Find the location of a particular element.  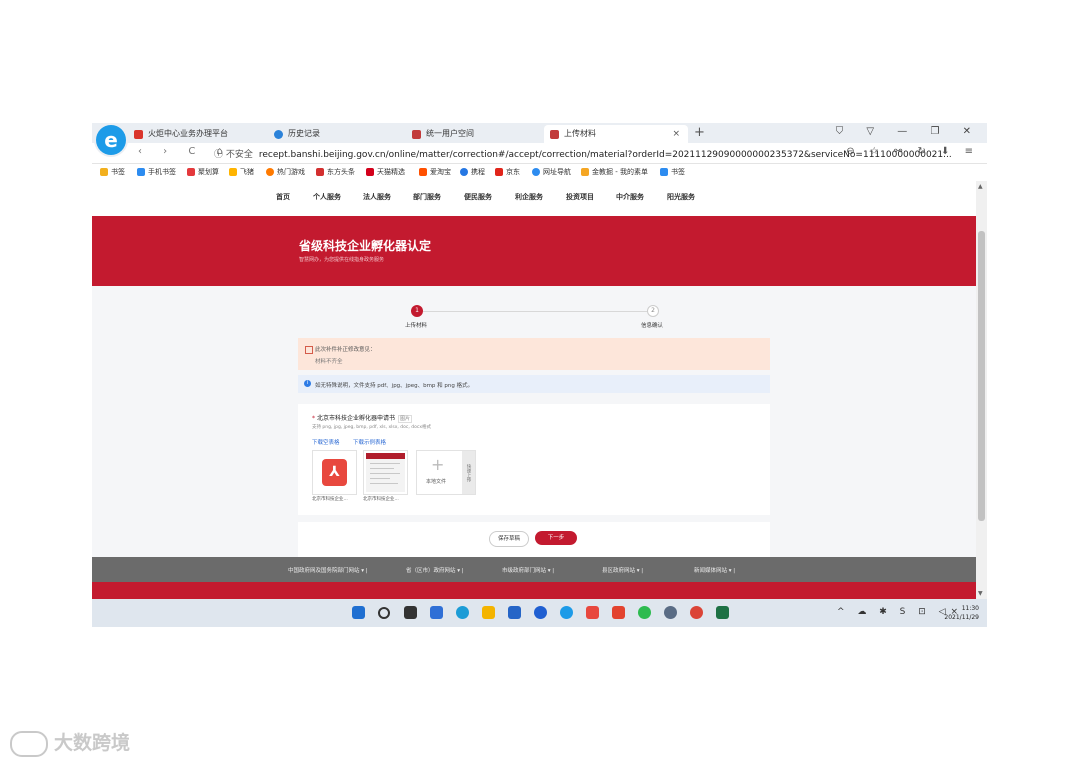

footer-bottom is located at coordinates (534, 590).